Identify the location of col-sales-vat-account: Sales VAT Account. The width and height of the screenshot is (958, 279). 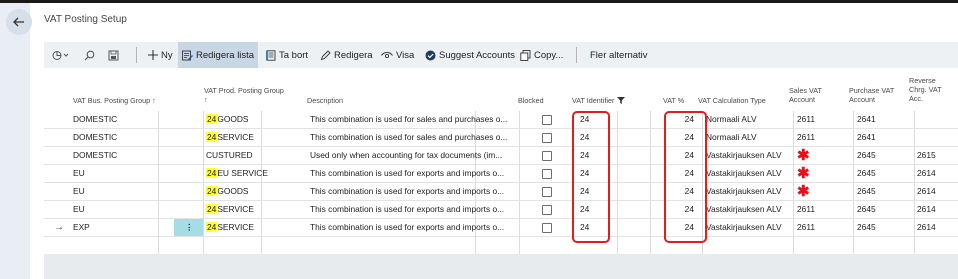
(805, 95).